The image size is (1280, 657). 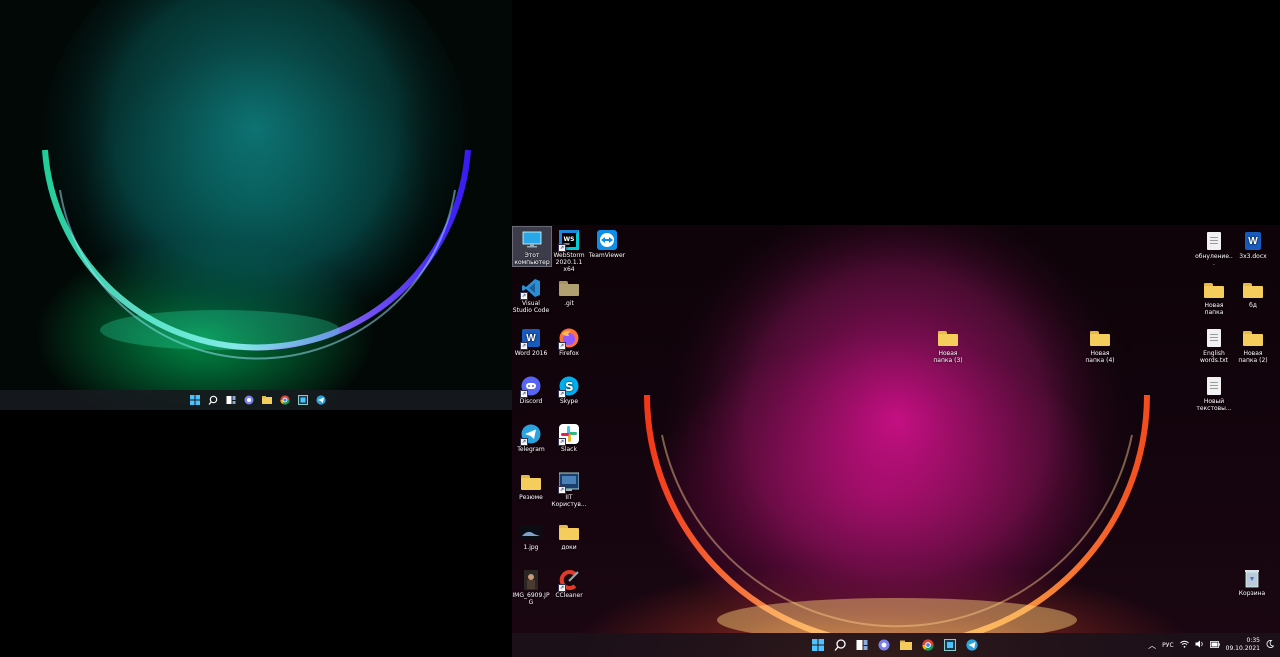 I want to click on desktop-icon-firefox: ↗ Firefox, so click(x=569, y=341).